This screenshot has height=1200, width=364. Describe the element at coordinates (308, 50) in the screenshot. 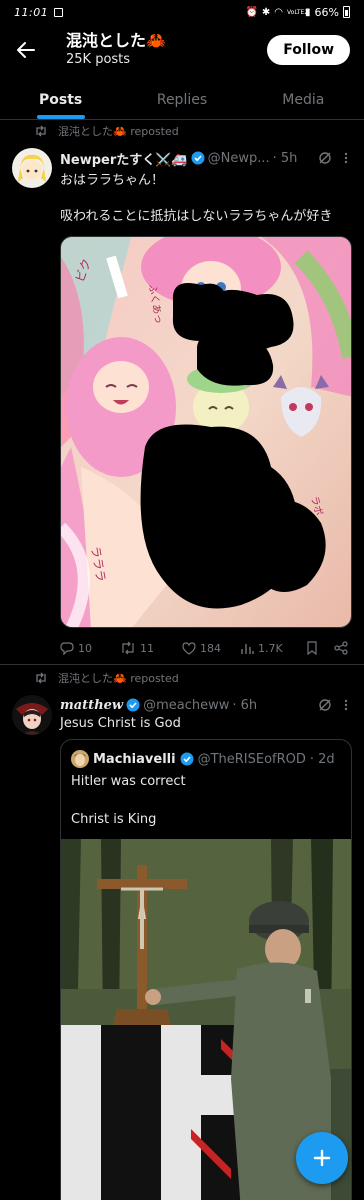

I see `follow-button: Follow` at that location.